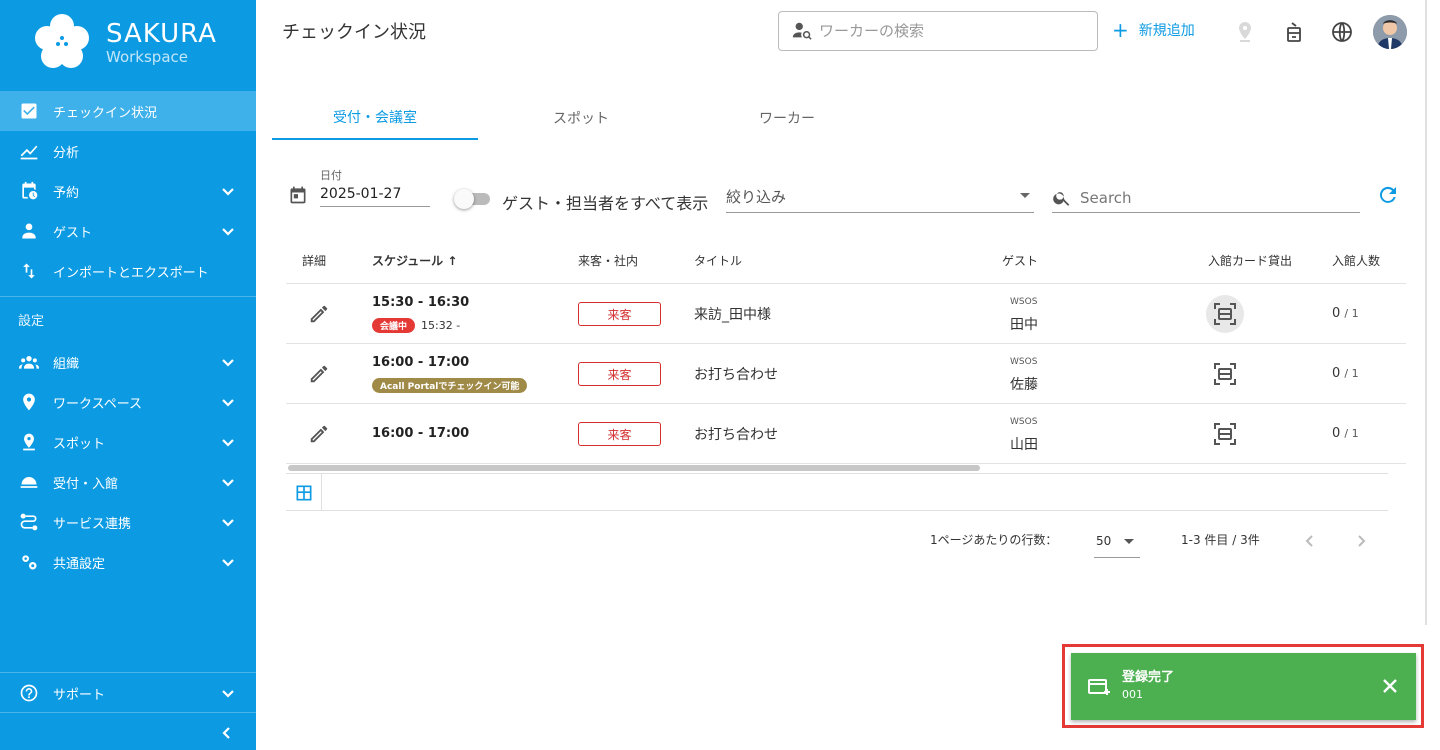 The image size is (1440, 750). What do you see at coordinates (128, 442) in the screenshot?
I see `sidebar-item-spot: スポット` at bounding box center [128, 442].